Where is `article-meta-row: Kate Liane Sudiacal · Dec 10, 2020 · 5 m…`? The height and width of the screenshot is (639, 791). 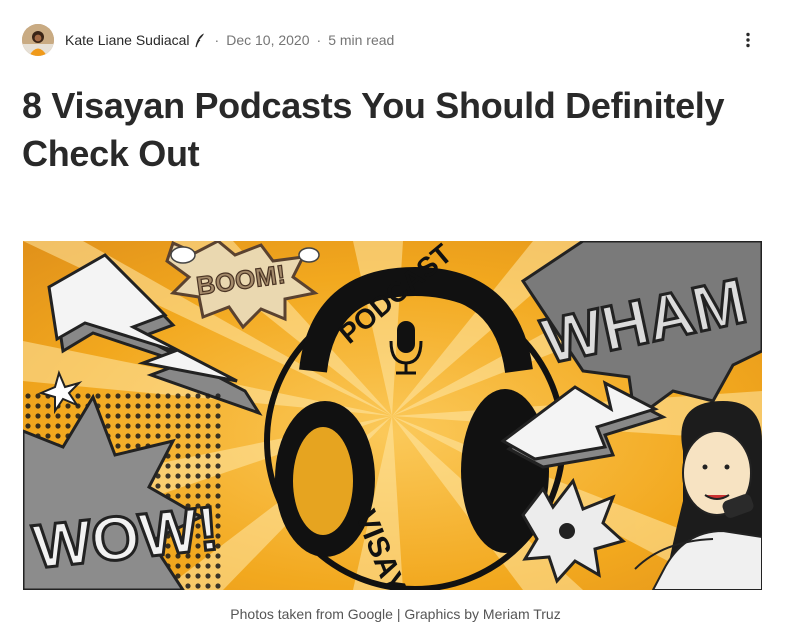
article-meta-row: Kate Liane Sudiacal · Dec 10, 2020 · 5 m… is located at coordinates (394, 40).